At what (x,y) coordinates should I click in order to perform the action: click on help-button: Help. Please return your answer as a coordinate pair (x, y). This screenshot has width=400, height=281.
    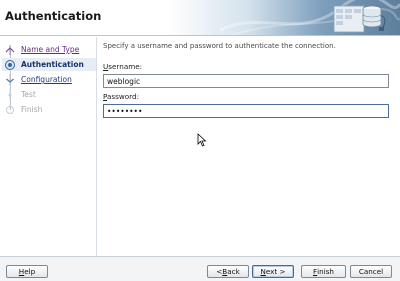
    Looking at the image, I should click on (27, 271).